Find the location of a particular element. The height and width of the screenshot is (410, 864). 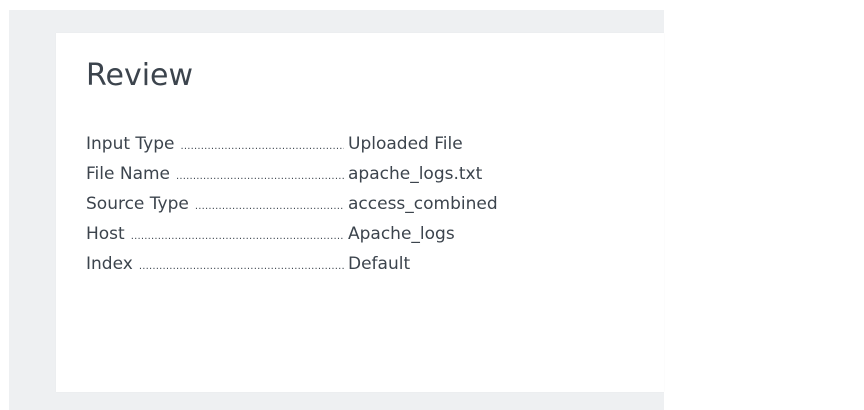

review-label: Source Type is located at coordinates (137, 204).